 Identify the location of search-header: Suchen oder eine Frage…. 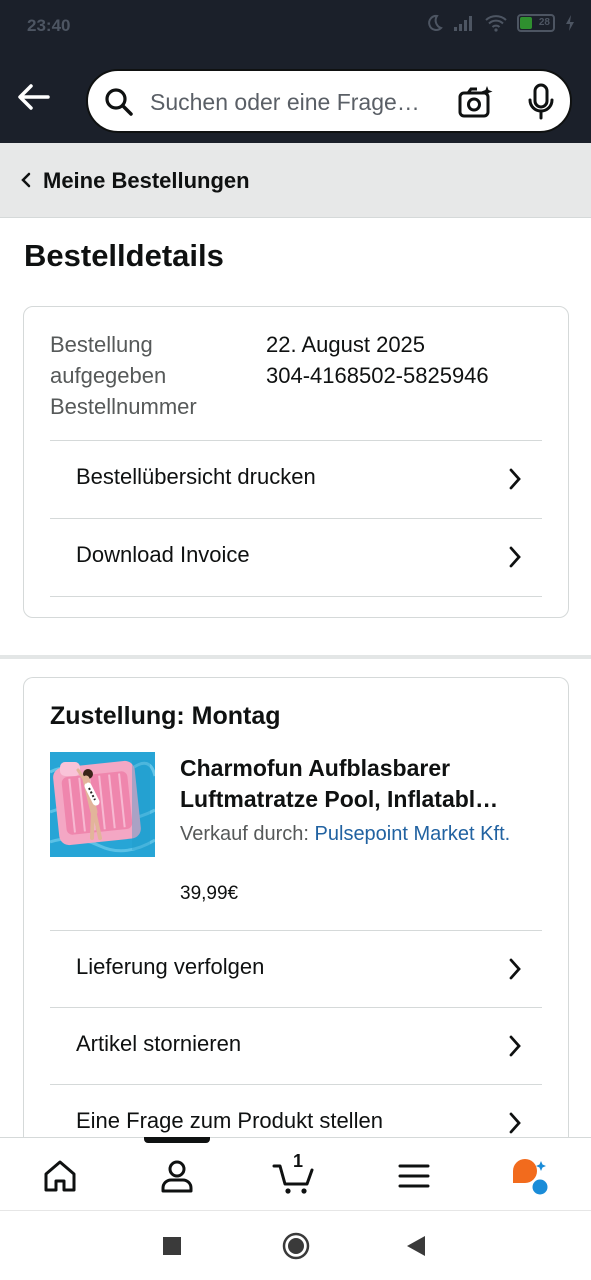
(295, 97).